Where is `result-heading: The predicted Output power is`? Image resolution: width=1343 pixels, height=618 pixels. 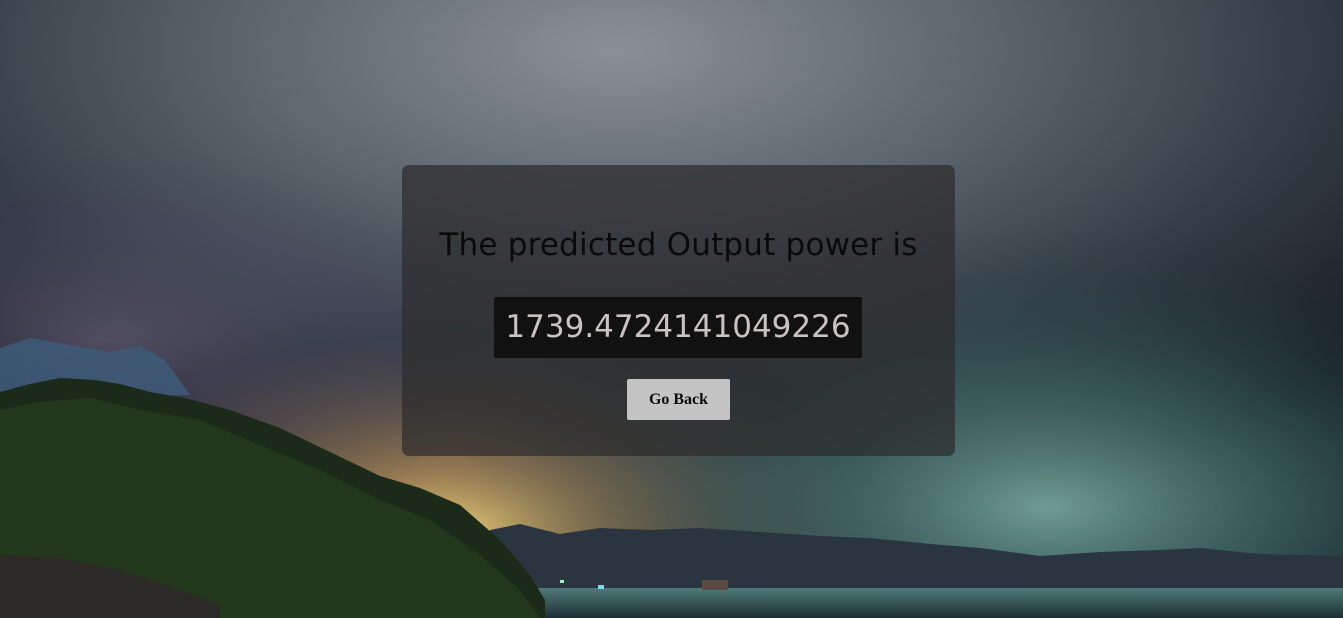
result-heading: The predicted Output power is is located at coordinates (678, 245).